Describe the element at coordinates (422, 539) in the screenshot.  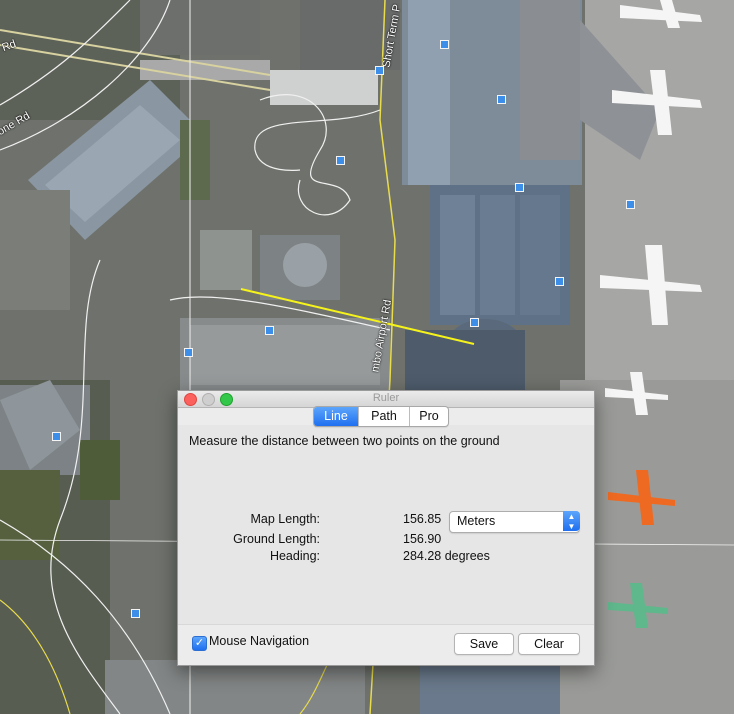
I see `ground-length-value: 156.90` at that location.